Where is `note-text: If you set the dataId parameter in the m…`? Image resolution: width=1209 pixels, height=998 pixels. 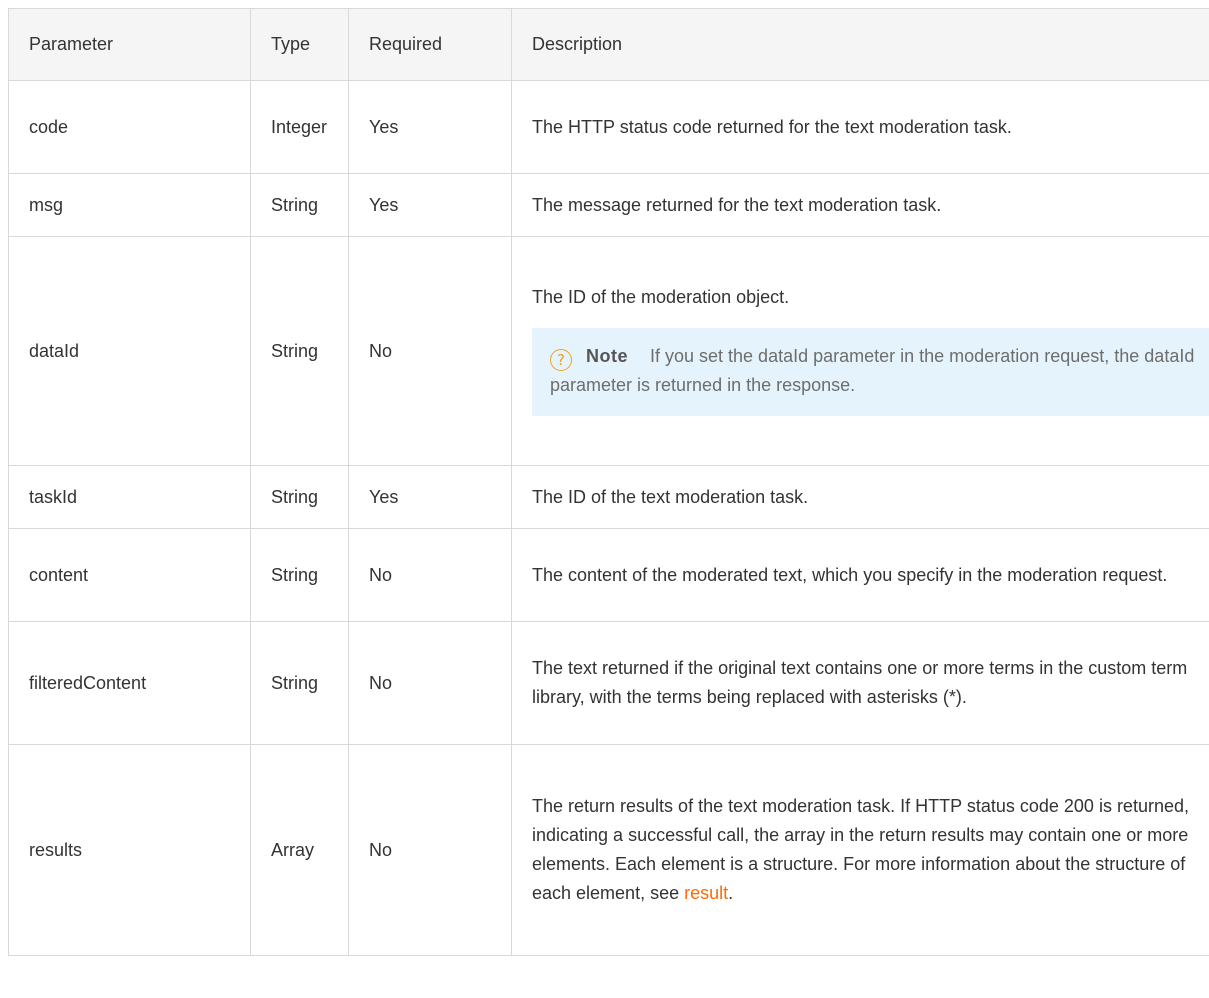
note-text: If you set the dataId parameter in the m… is located at coordinates (872, 370).